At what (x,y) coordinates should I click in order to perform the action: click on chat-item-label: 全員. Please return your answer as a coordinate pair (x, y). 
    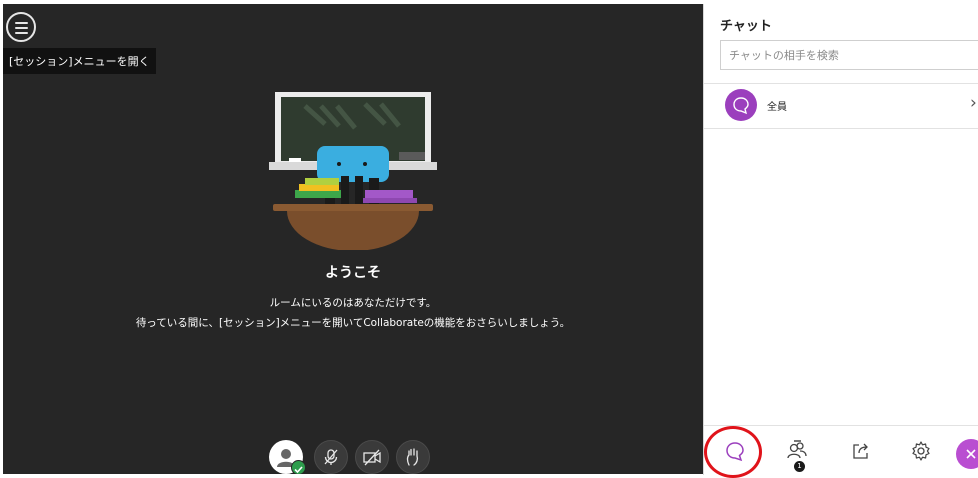
    Looking at the image, I should click on (777, 107).